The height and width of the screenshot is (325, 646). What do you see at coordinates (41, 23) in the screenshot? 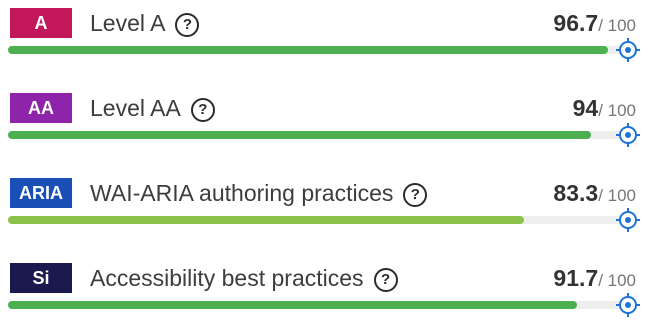
I see `level-badge: A` at bounding box center [41, 23].